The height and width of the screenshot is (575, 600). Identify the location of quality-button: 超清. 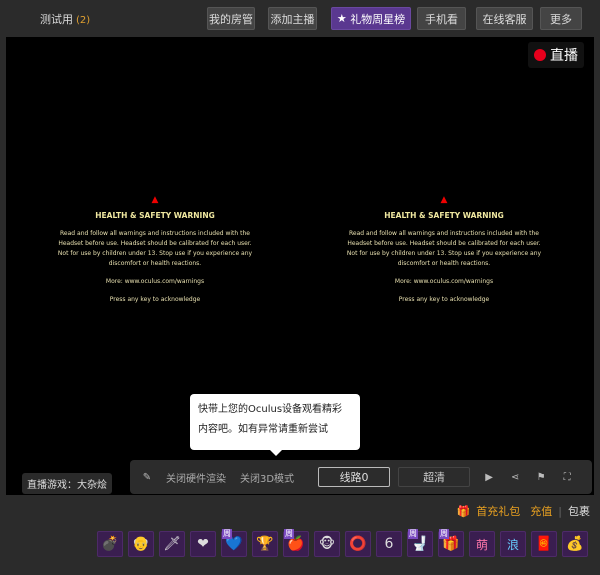
(434, 477).